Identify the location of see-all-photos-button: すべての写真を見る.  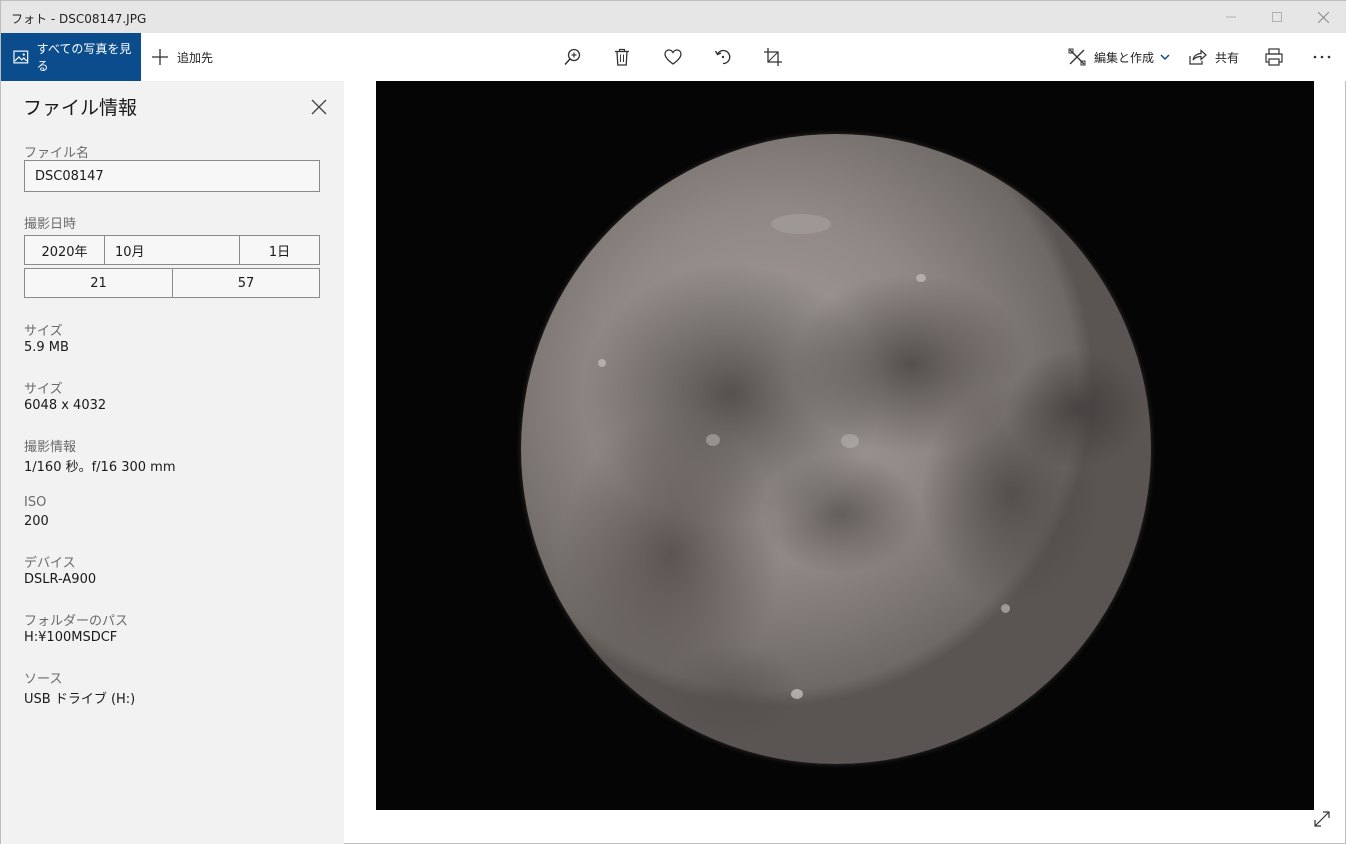
(71, 57).